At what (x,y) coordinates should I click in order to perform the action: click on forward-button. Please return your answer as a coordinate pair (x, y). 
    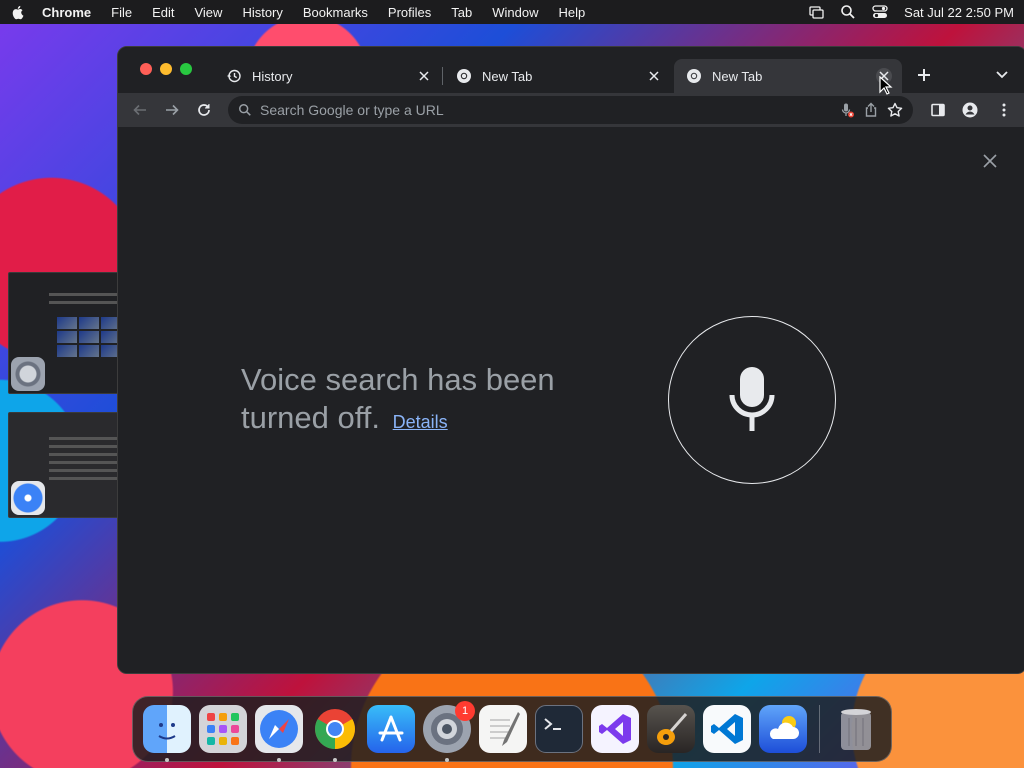
    Looking at the image, I should click on (172, 110).